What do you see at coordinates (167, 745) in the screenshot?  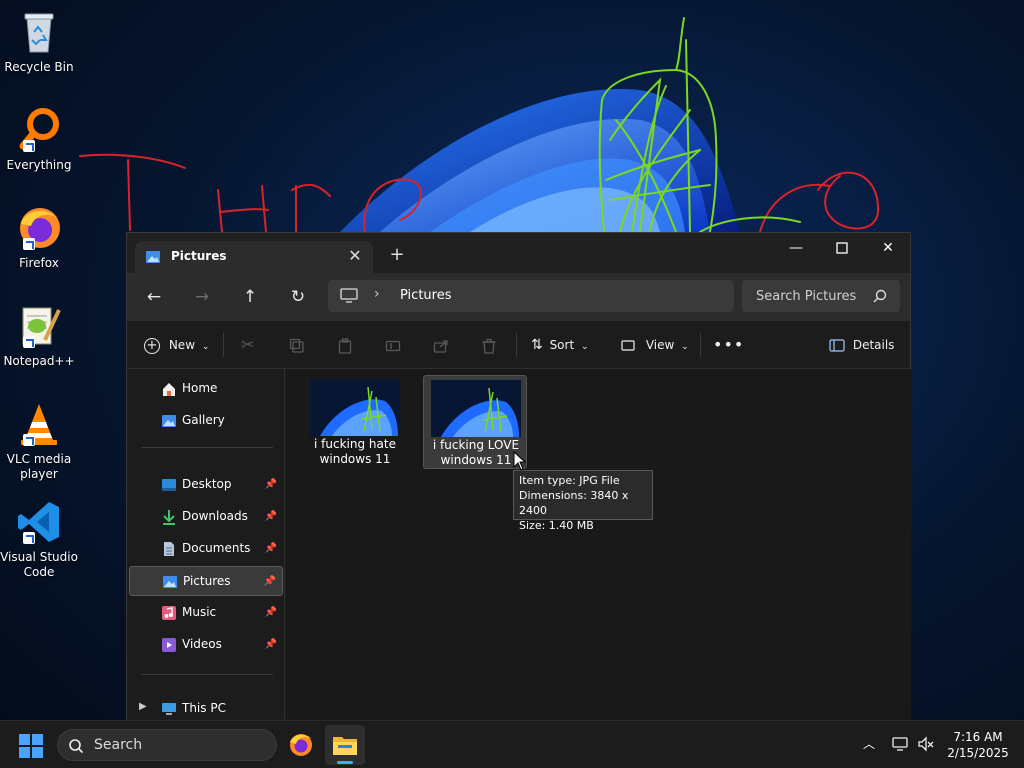 I see `taskbar-search-box: Search` at bounding box center [167, 745].